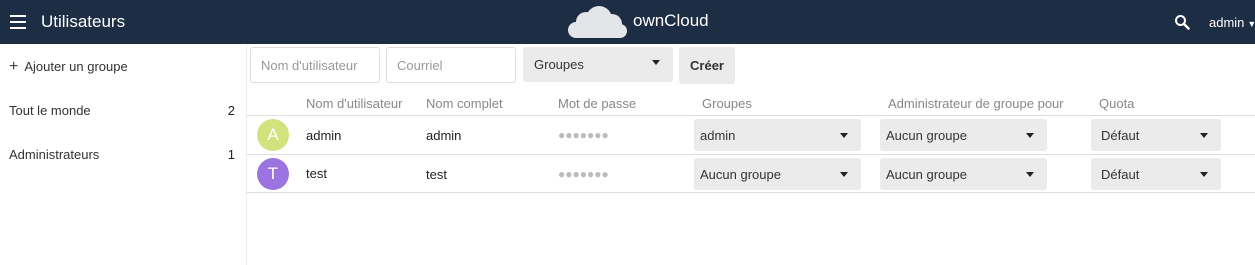 The height and width of the screenshot is (265, 1255). Describe the element at coordinates (718, 135) in the screenshot. I see `groups-value: admin` at that location.